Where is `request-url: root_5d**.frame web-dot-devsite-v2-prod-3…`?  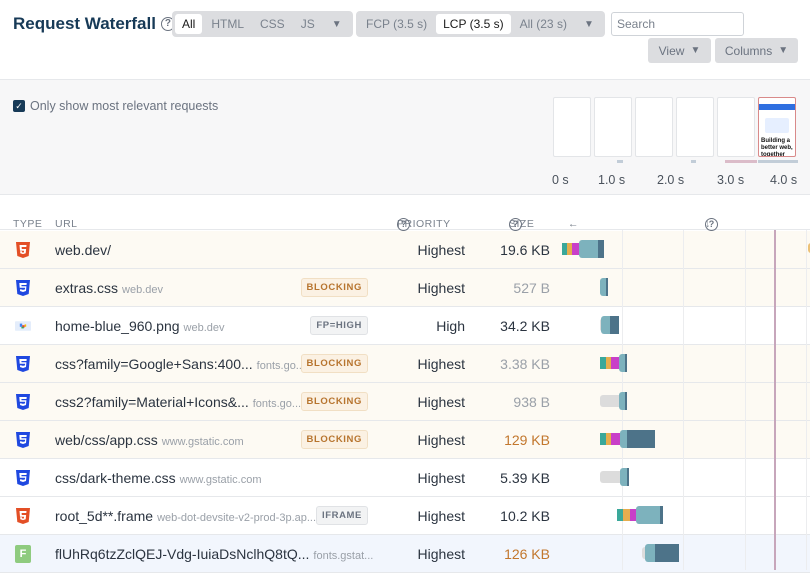 request-url: root_5d**.frame web-dot-devsite-v2-prod-3… is located at coordinates (185, 516).